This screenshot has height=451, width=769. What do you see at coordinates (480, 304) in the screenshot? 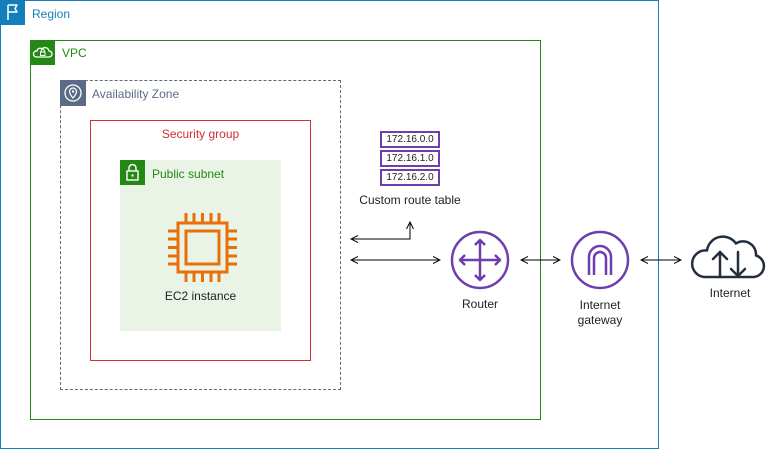
I see `router-label: Router` at bounding box center [480, 304].